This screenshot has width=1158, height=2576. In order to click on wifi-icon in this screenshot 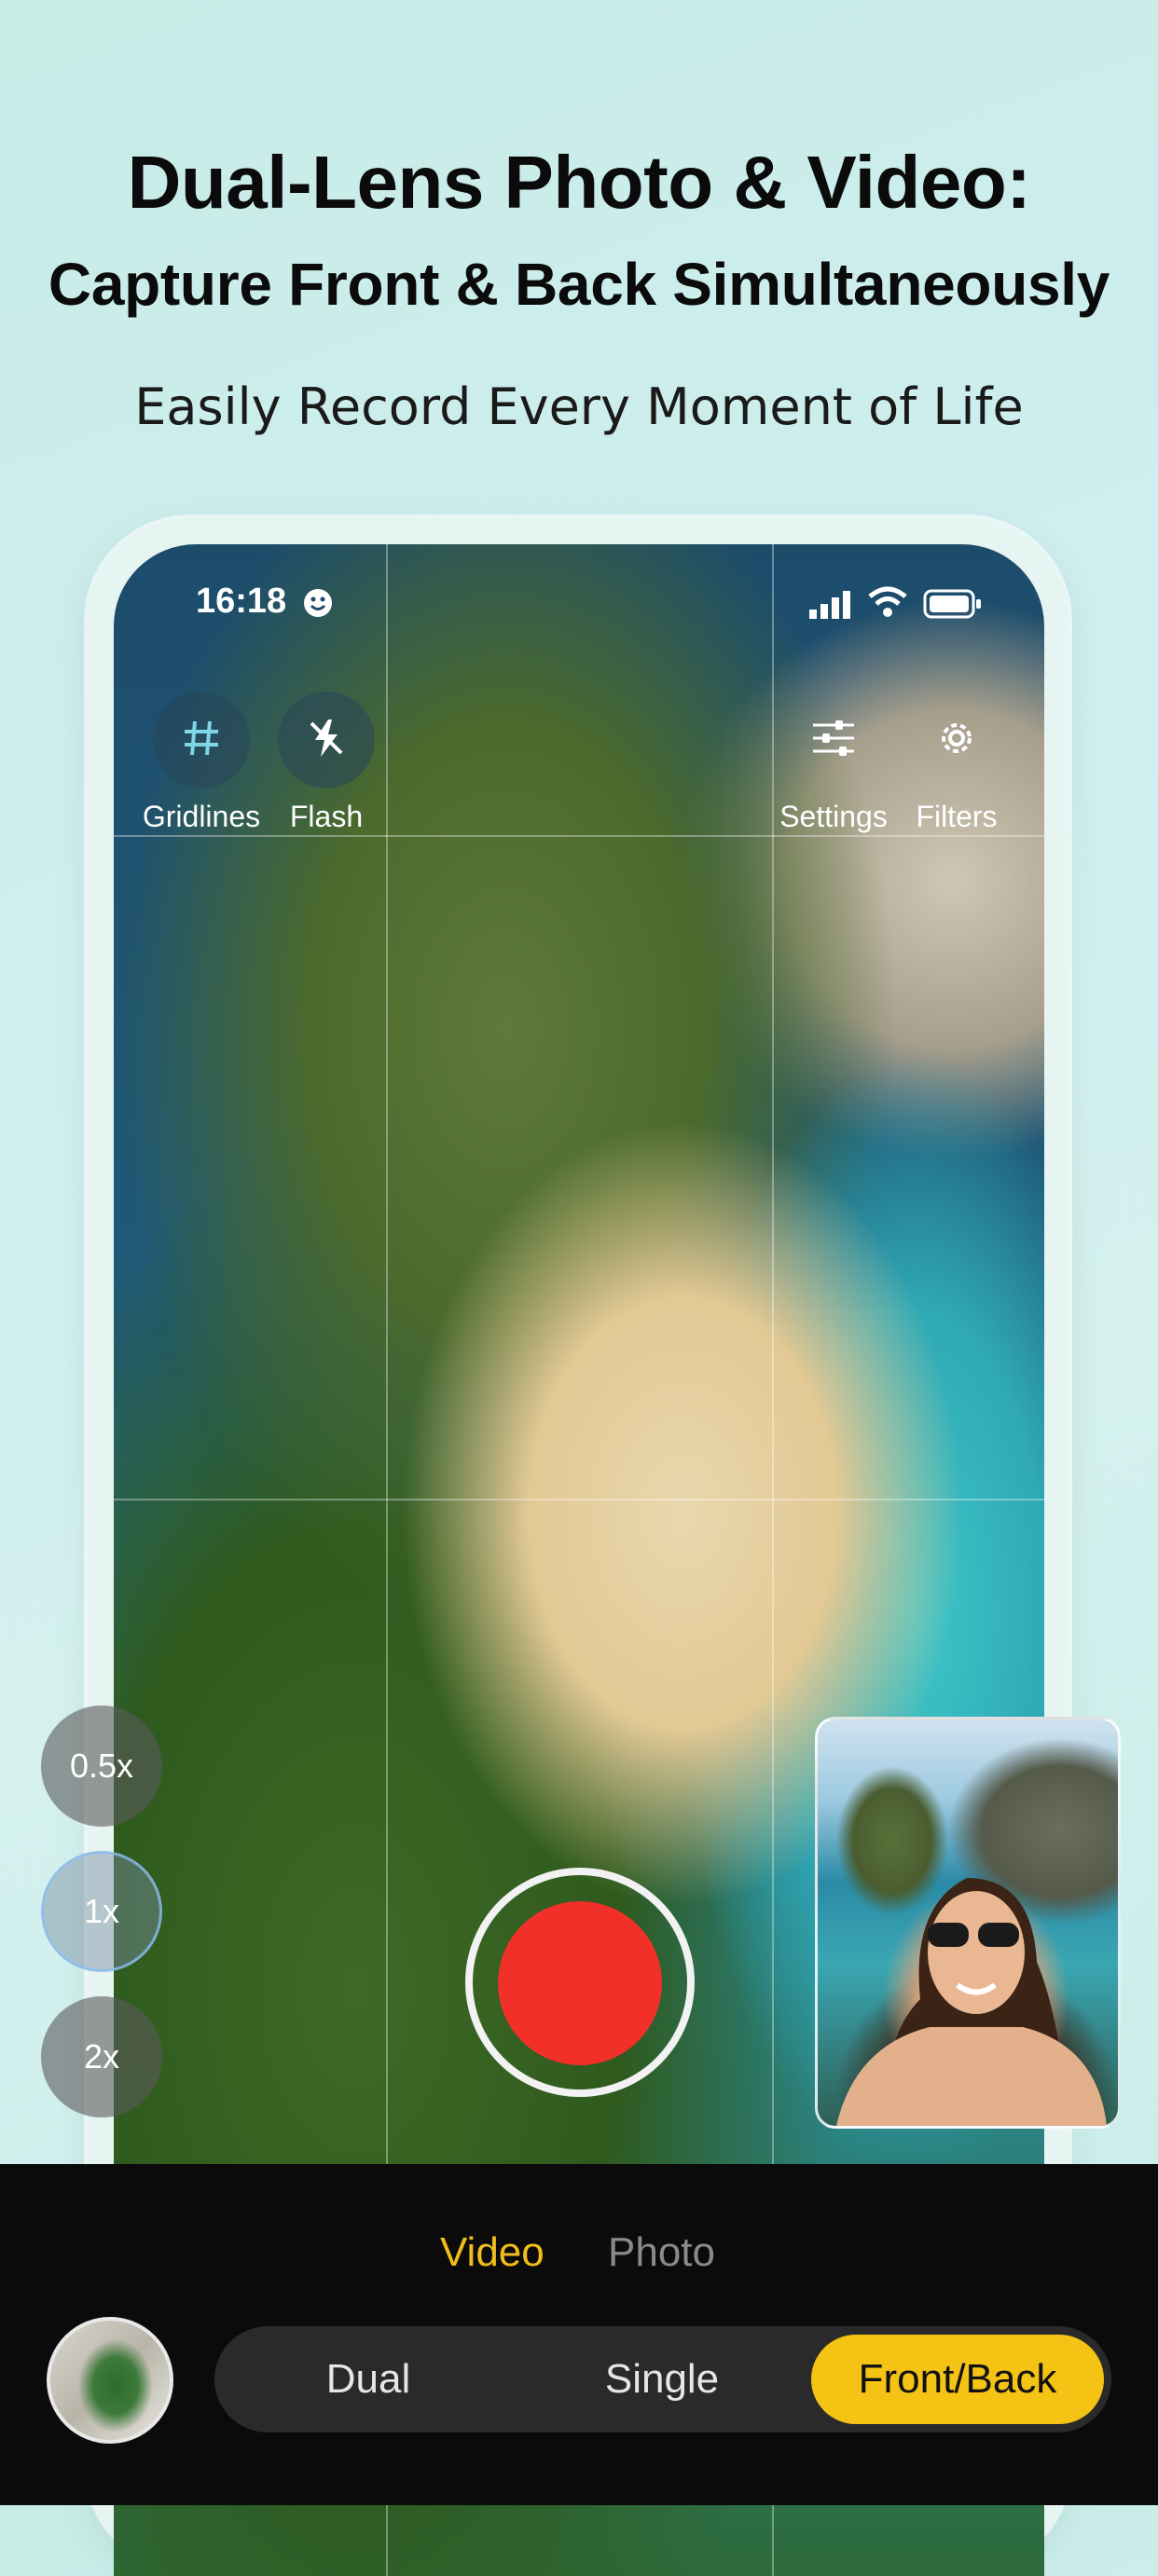, I will do `click(888, 604)`.